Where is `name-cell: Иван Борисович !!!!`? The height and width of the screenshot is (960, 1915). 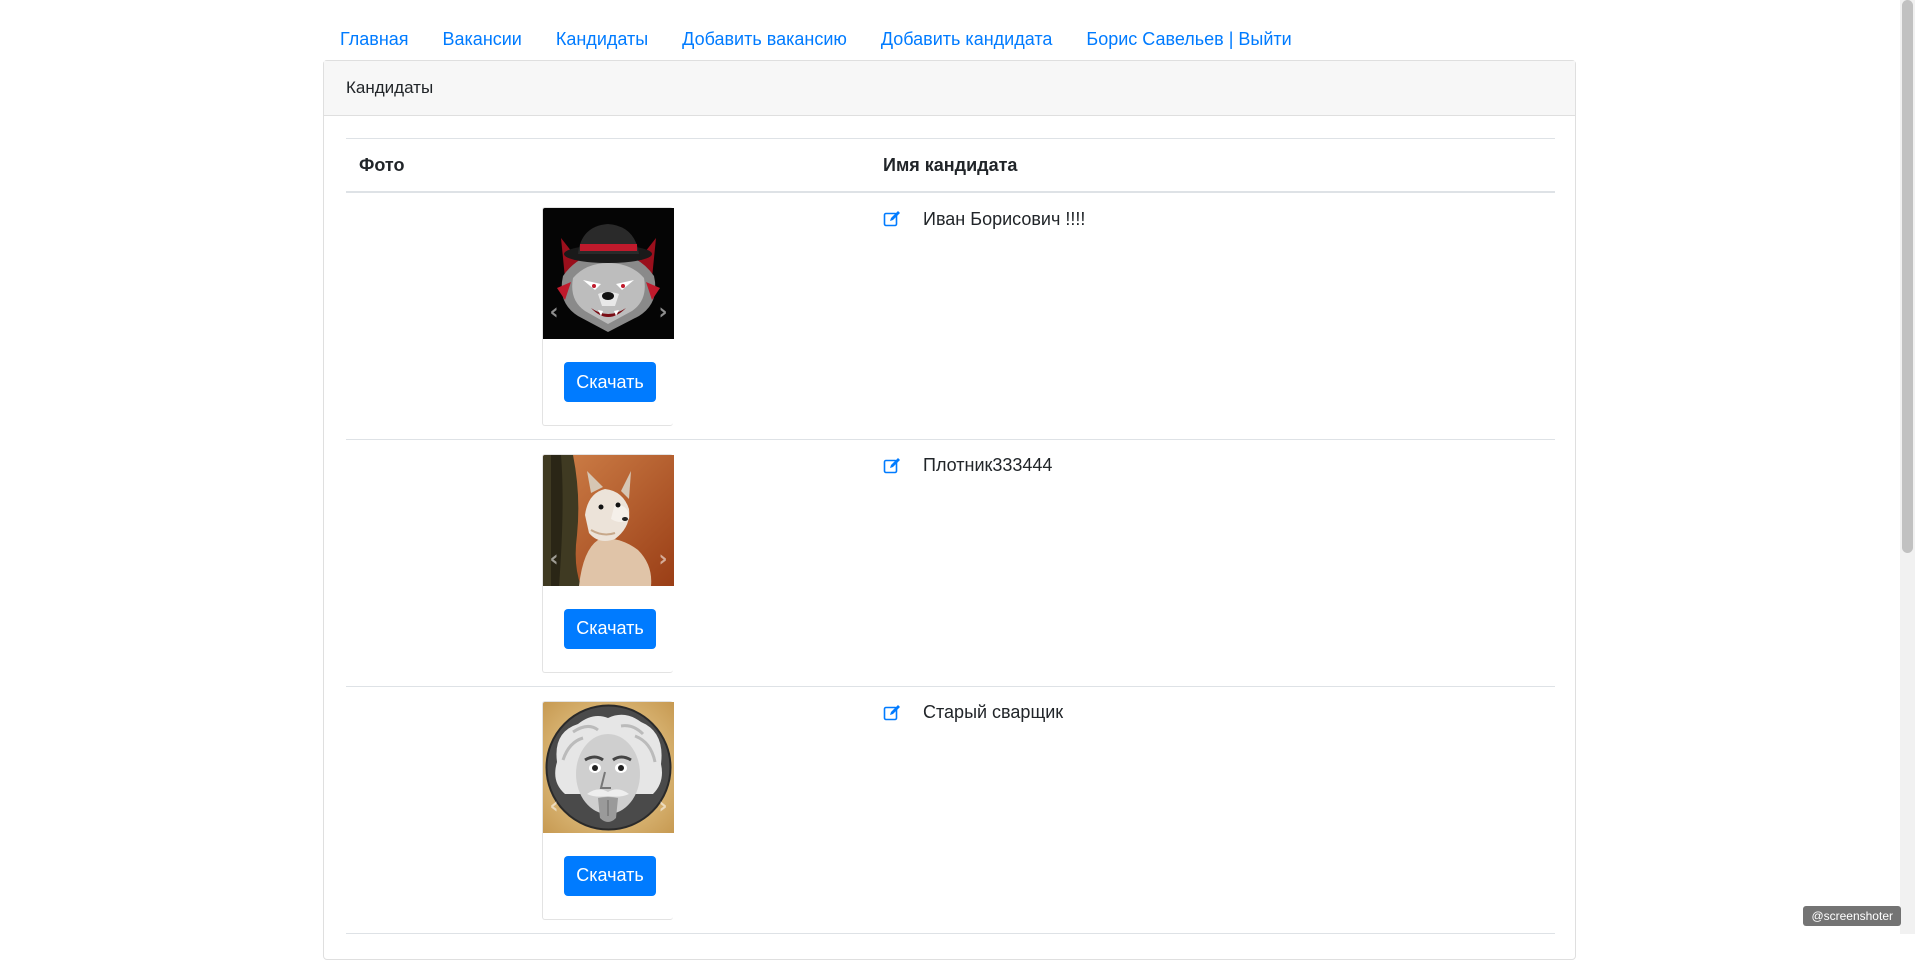 name-cell: Иван Борисович !!!! is located at coordinates (1212, 316).